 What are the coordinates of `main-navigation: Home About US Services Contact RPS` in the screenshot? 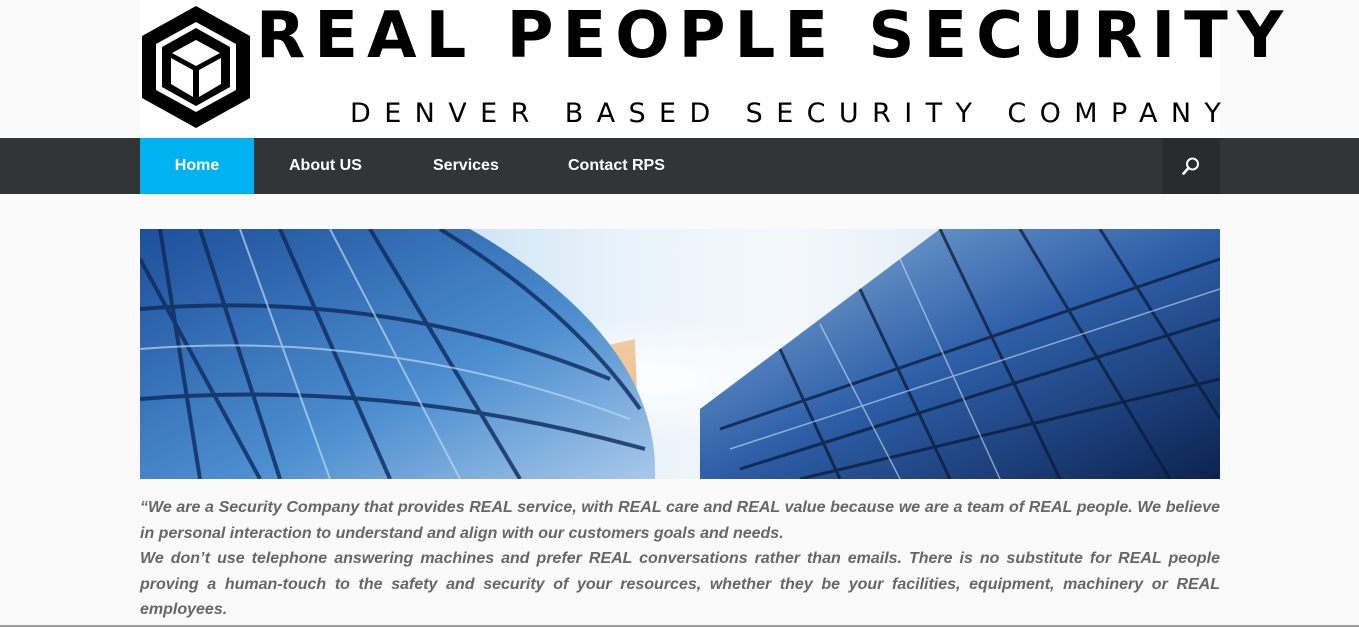 It's located at (679, 166).